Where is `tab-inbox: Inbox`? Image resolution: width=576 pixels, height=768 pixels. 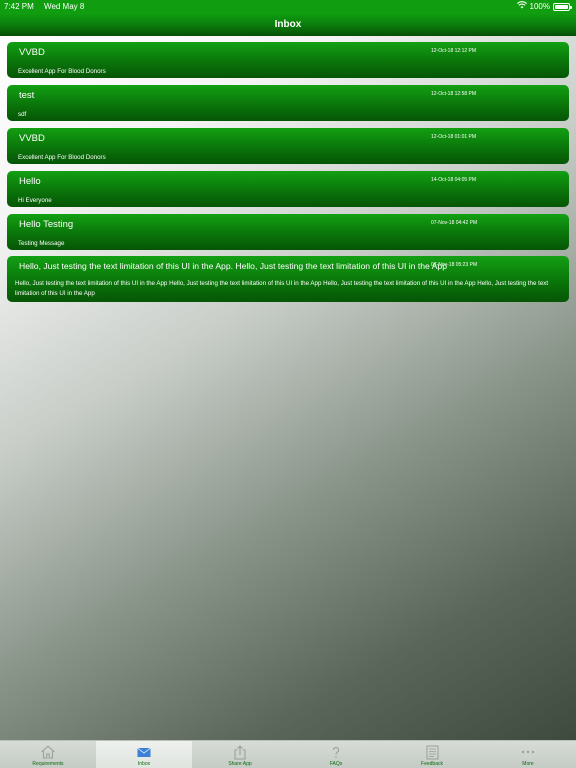
tab-inbox: Inbox is located at coordinates (144, 754).